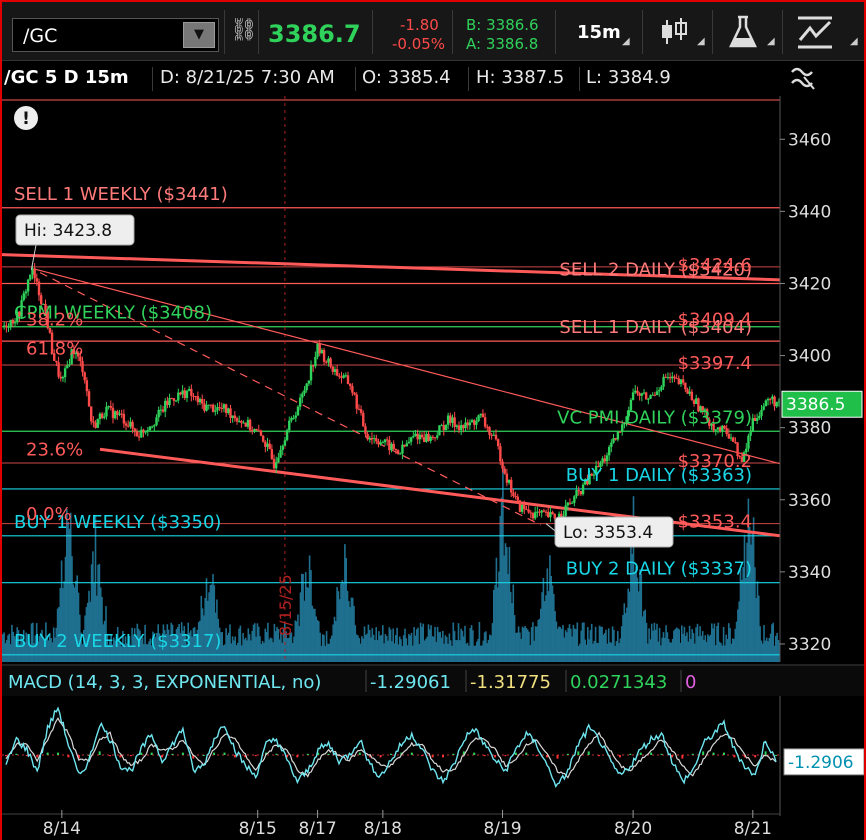 Image resolution: width=866 pixels, height=840 pixels. I want to click on link-icon: ⛓, so click(244, 30).